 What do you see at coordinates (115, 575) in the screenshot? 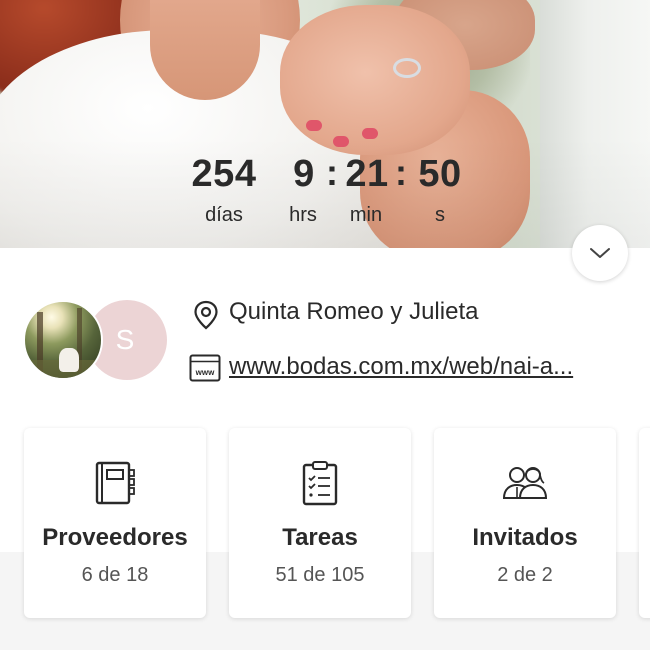
I see `card-count: 6 de 18` at bounding box center [115, 575].